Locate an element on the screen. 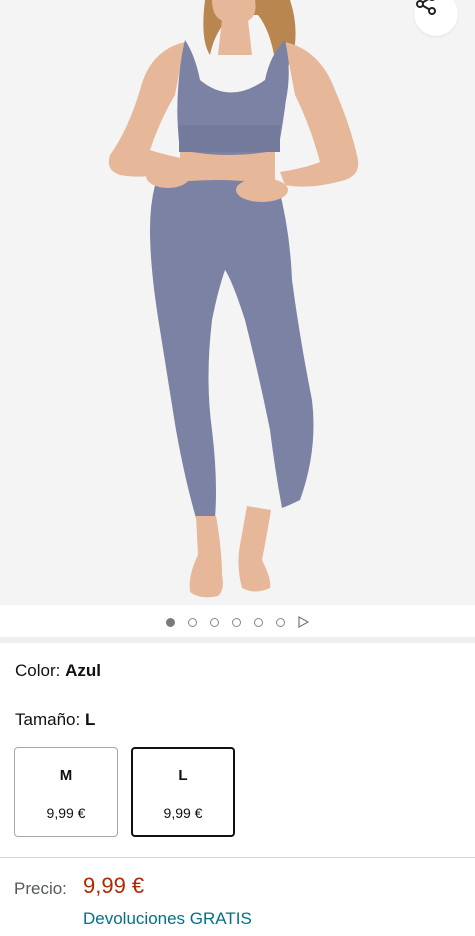 Image resolution: width=475 pixels, height=936 pixels. image-carousel-indicator is located at coordinates (237, 622).